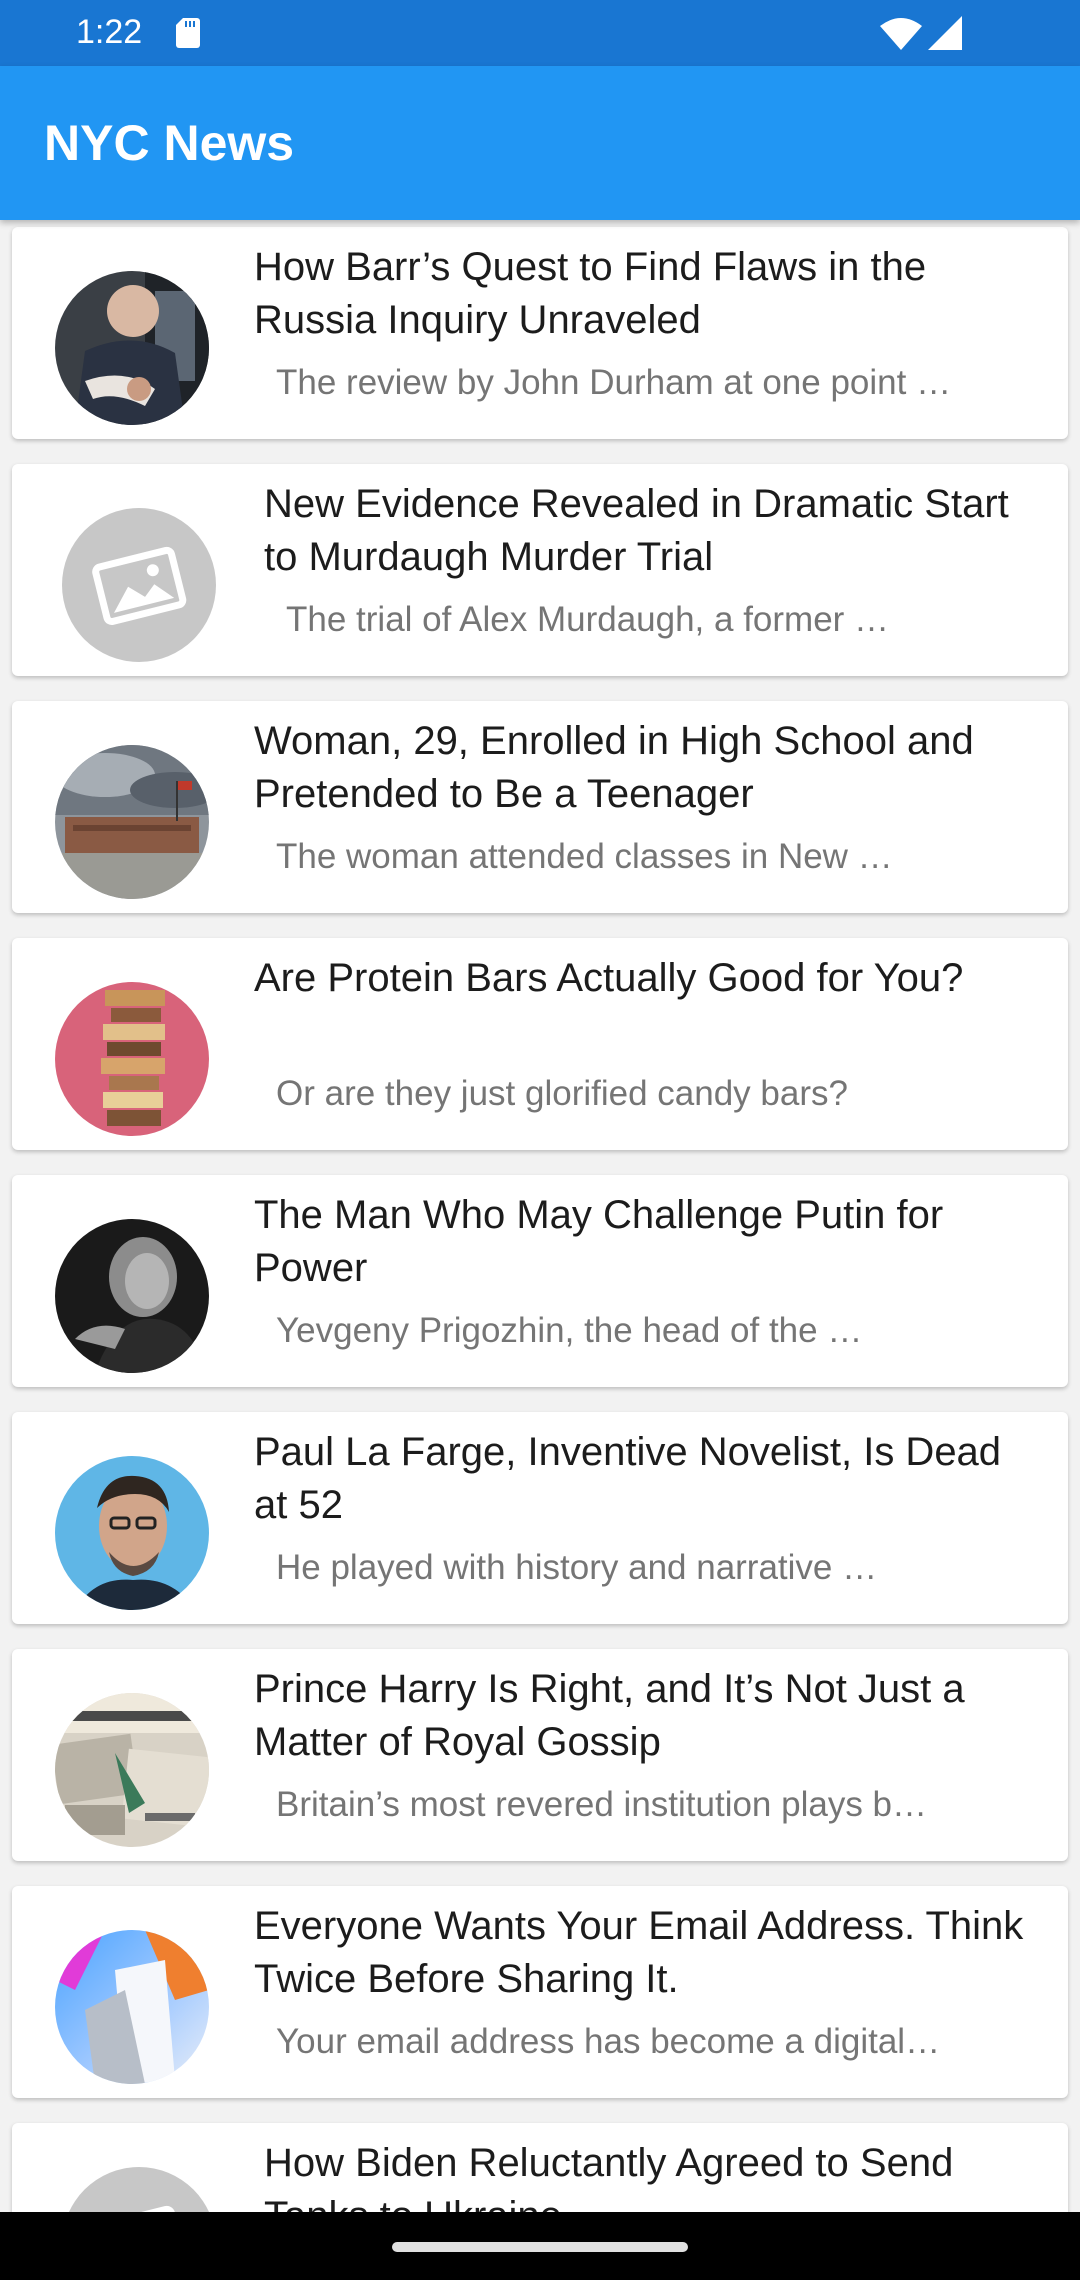  What do you see at coordinates (901, 34) in the screenshot?
I see `wifi-icon` at bounding box center [901, 34].